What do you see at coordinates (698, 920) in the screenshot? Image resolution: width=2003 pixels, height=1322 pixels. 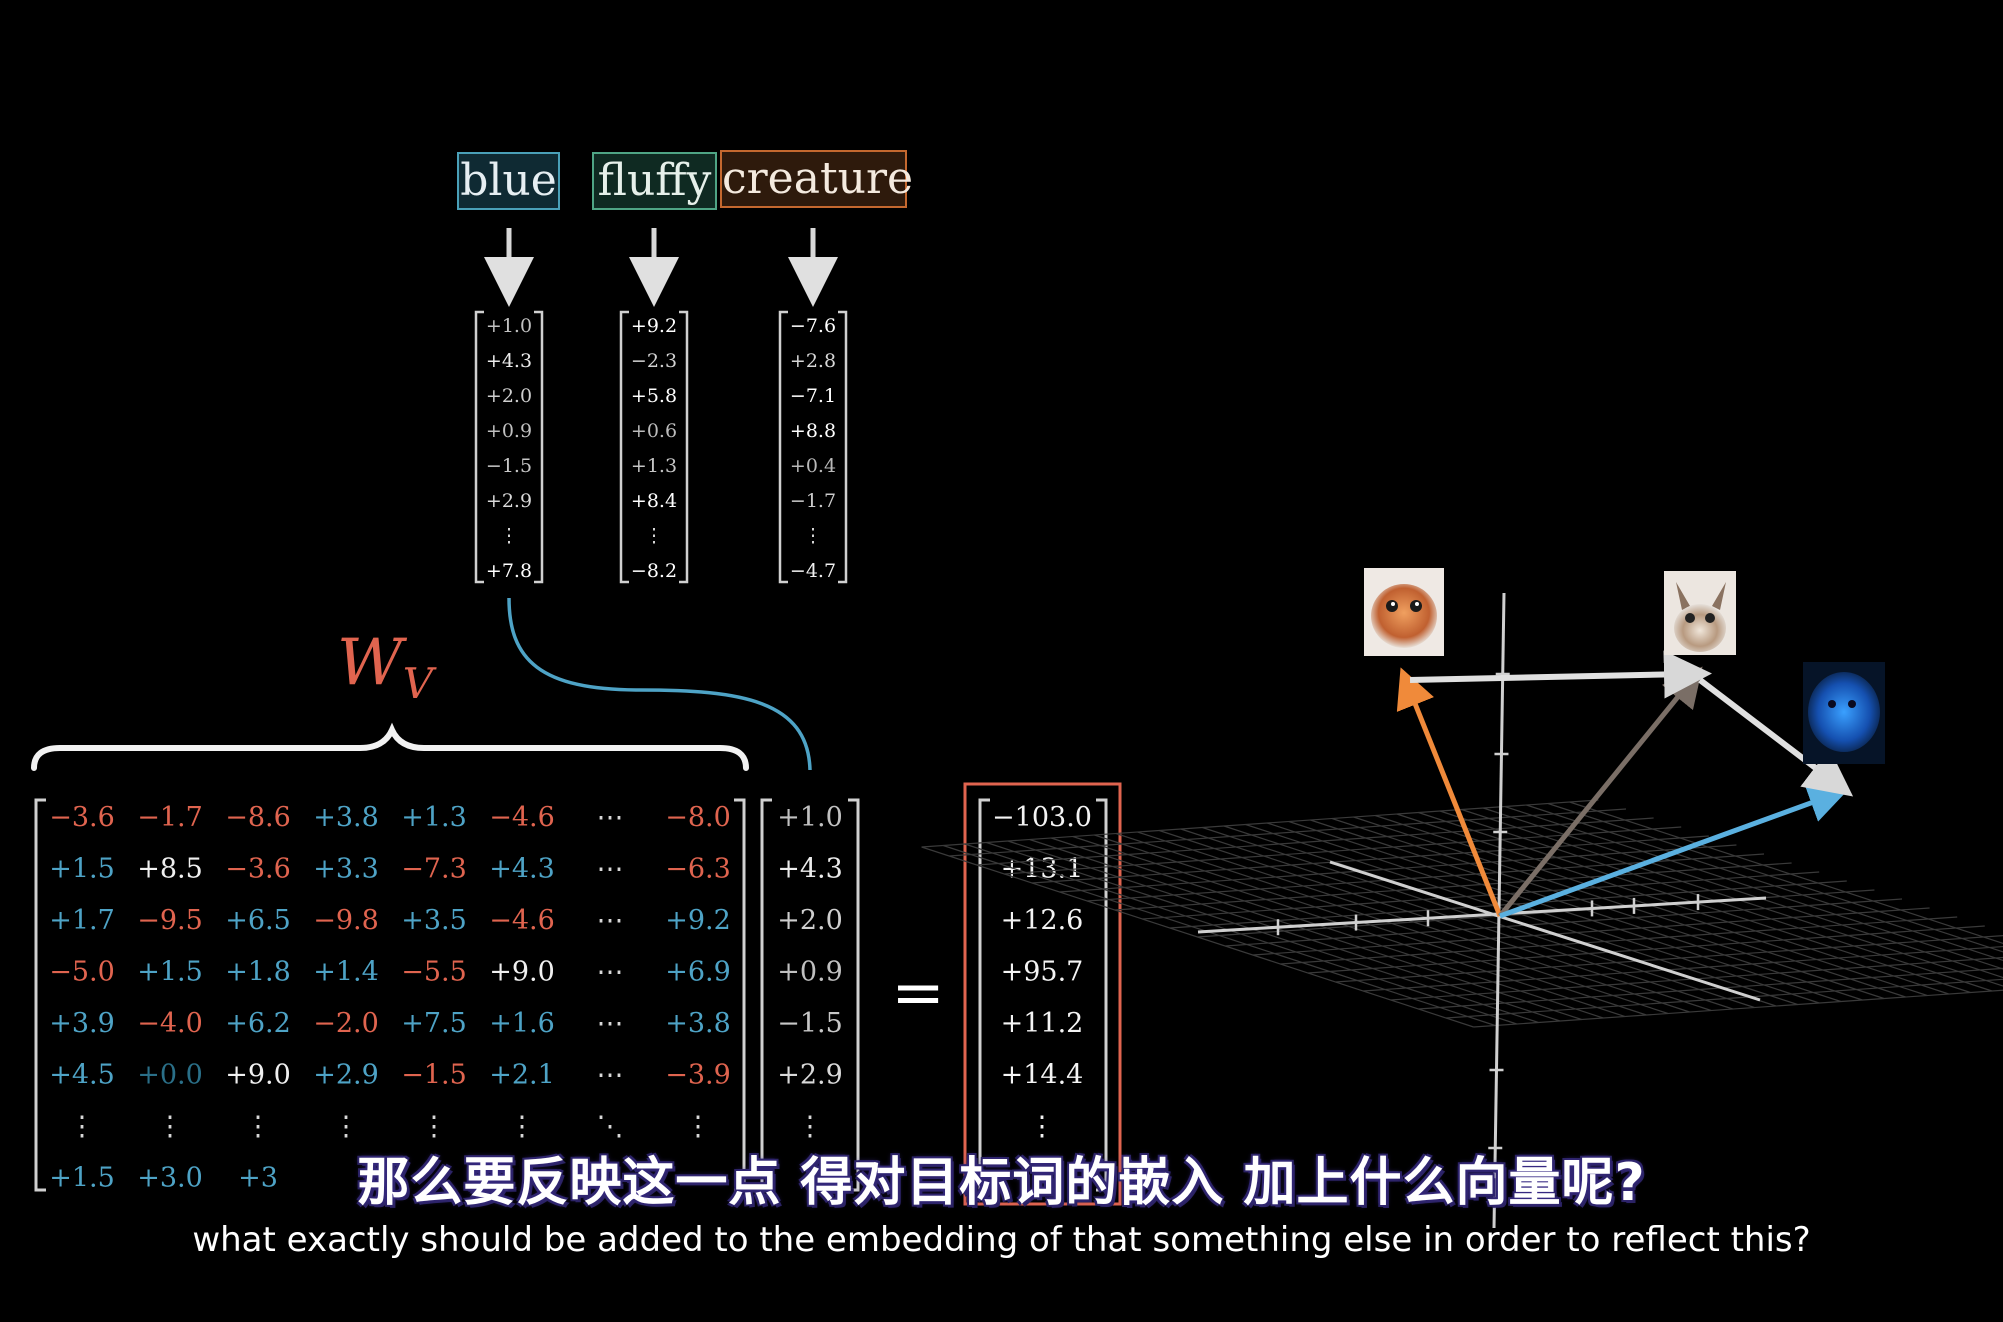 I see `matrix-cell: +9.2` at bounding box center [698, 920].